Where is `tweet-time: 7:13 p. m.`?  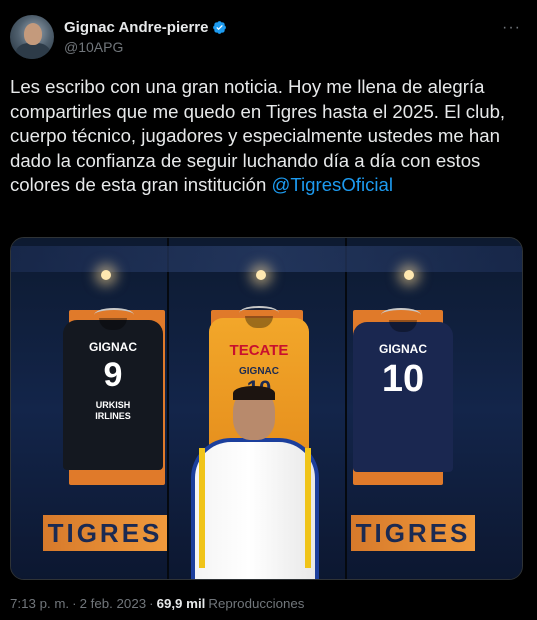 tweet-time: 7:13 p. m. is located at coordinates (39, 603).